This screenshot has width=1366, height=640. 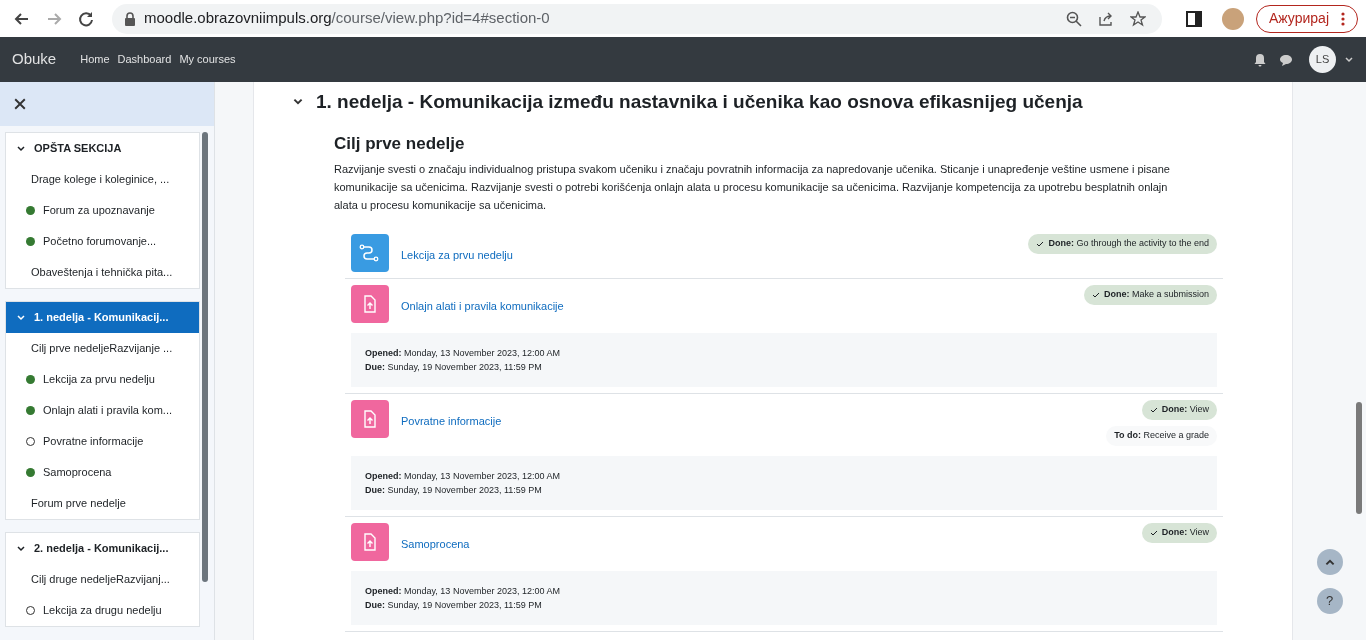 I want to click on user-avatar: LS, so click(x=1322, y=59).